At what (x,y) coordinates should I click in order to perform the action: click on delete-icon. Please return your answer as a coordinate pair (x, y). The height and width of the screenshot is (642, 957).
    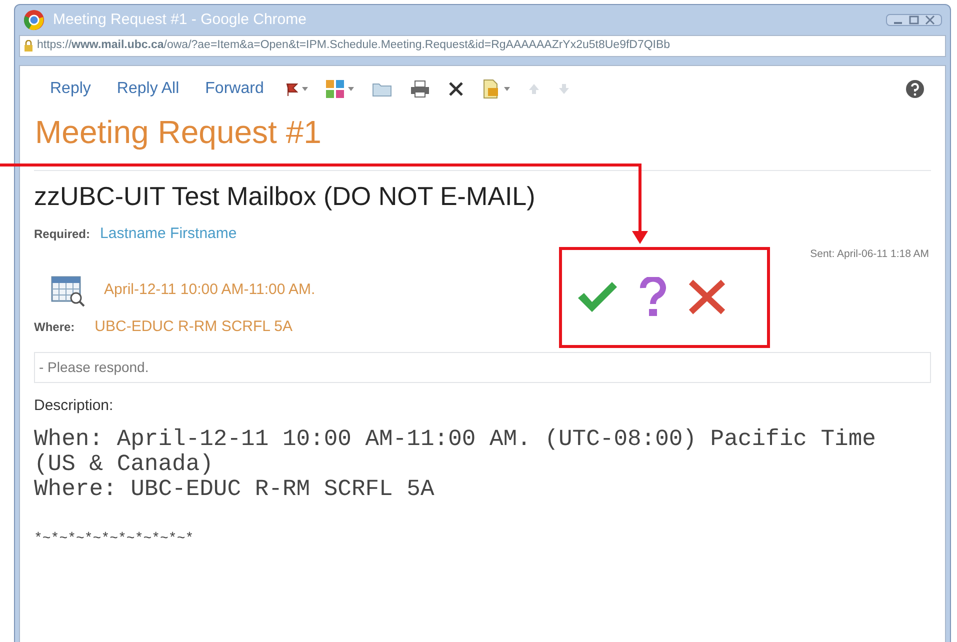
    Looking at the image, I should click on (456, 89).